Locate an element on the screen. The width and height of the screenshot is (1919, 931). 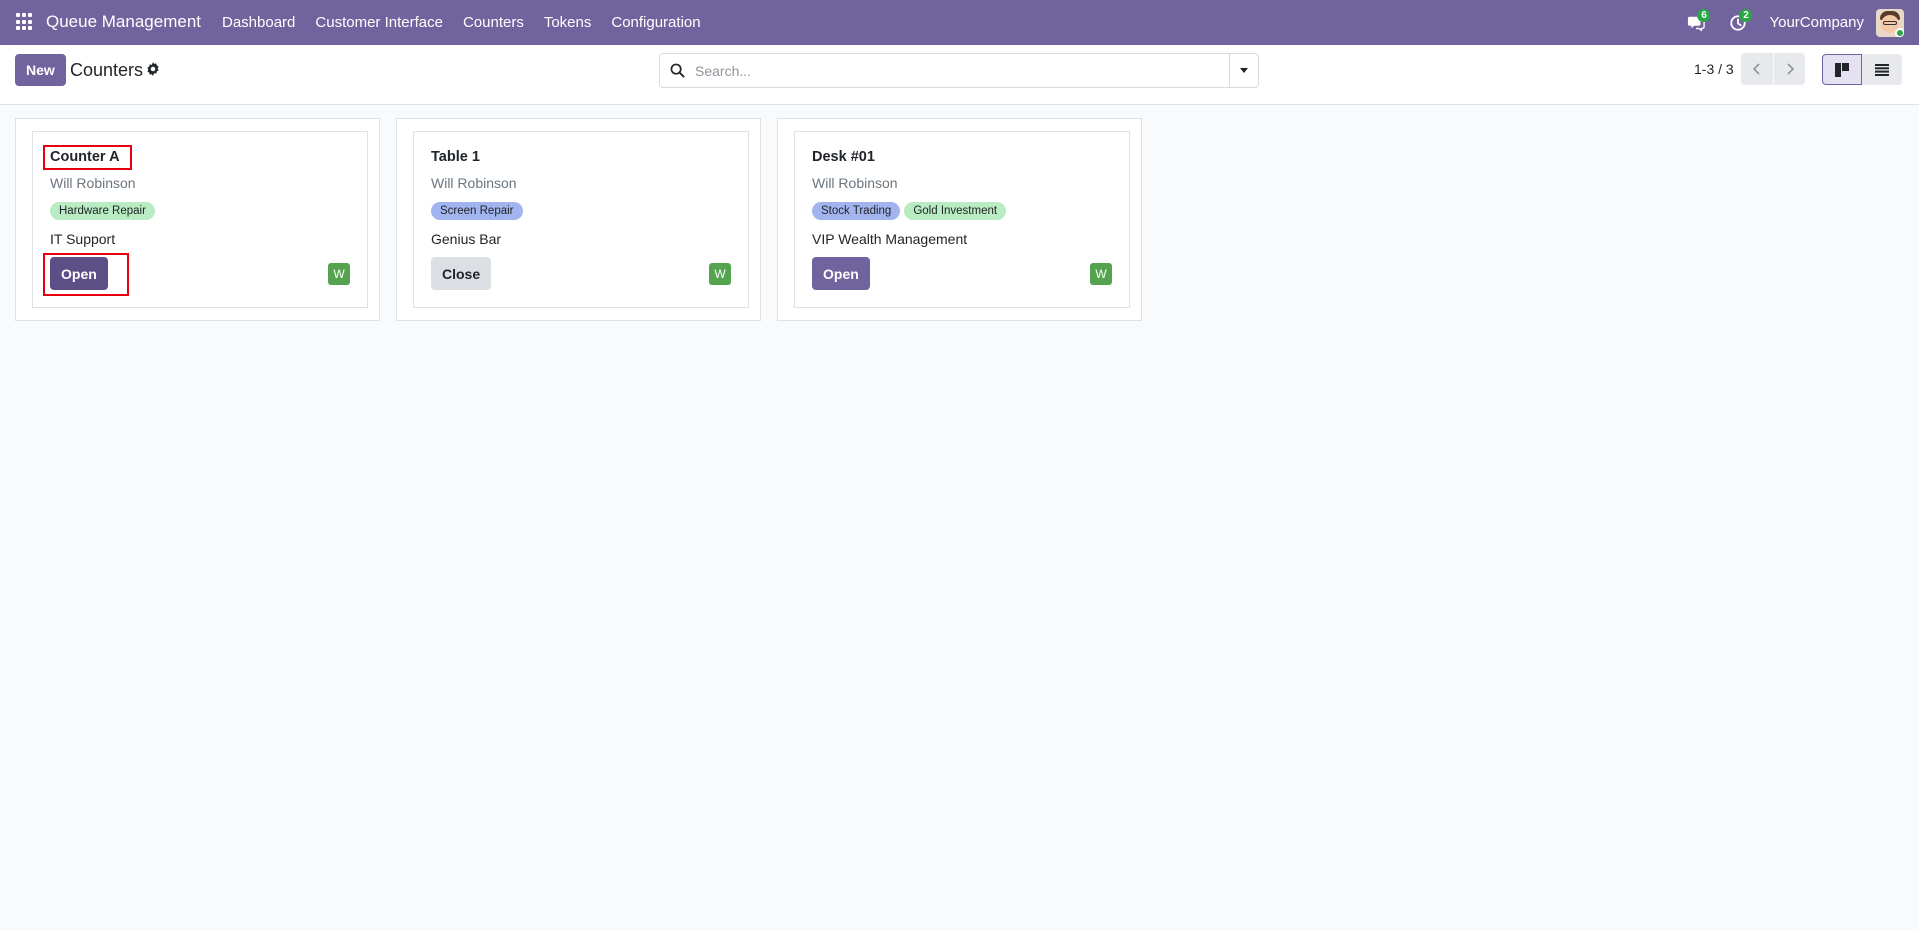
card-tags: Hardware Repair is located at coordinates (102, 211).